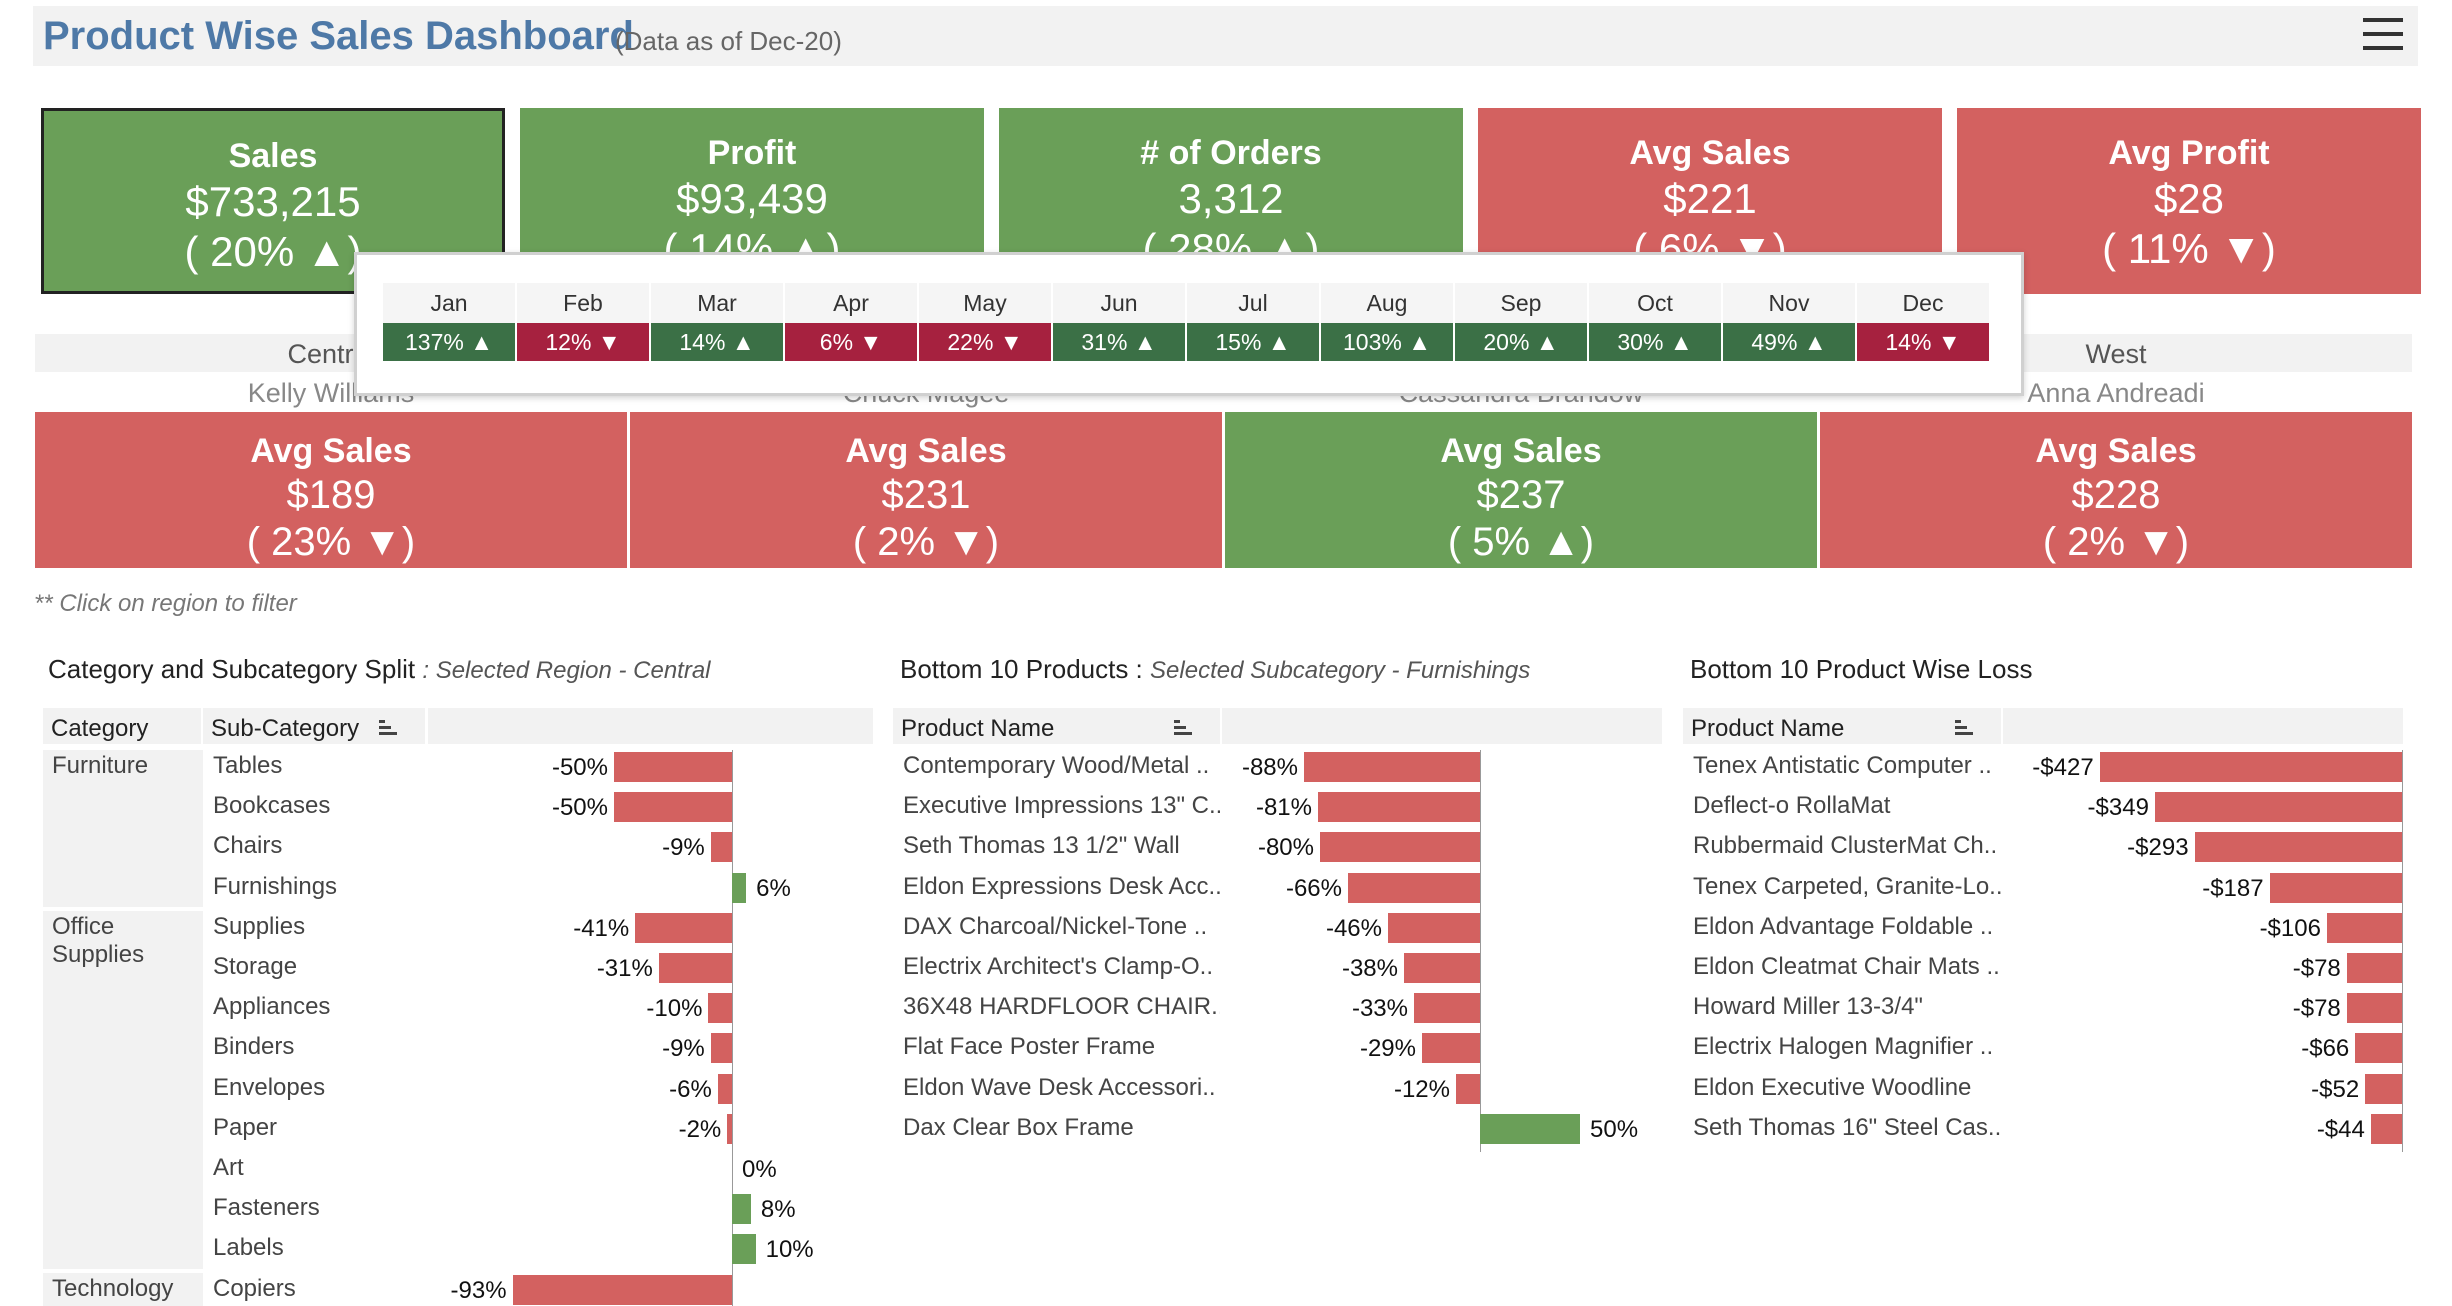 This screenshot has width=2452, height=1306. What do you see at coordinates (1848, 1088) in the screenshot?
I see `loss-row-label: Eldon Executive Woodline` at bounding box center [1848, 1088].